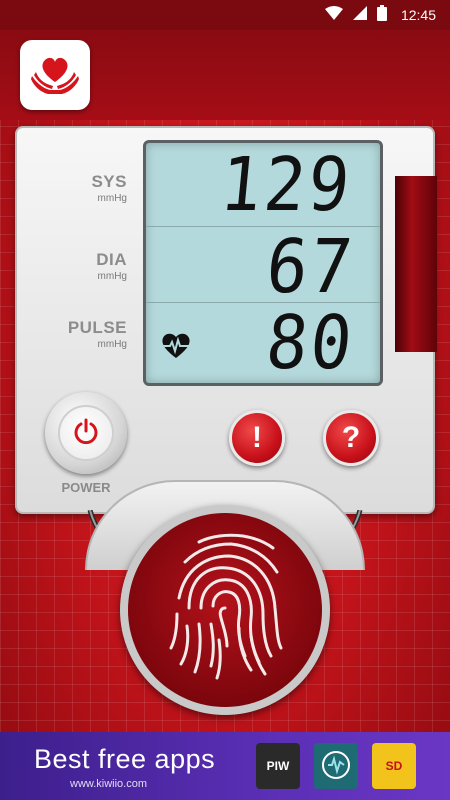 This screenshot has height=800, width=450. Describe the element at coordinates (333, 15) in the screenshot. I see `wifi-icon` at that location.